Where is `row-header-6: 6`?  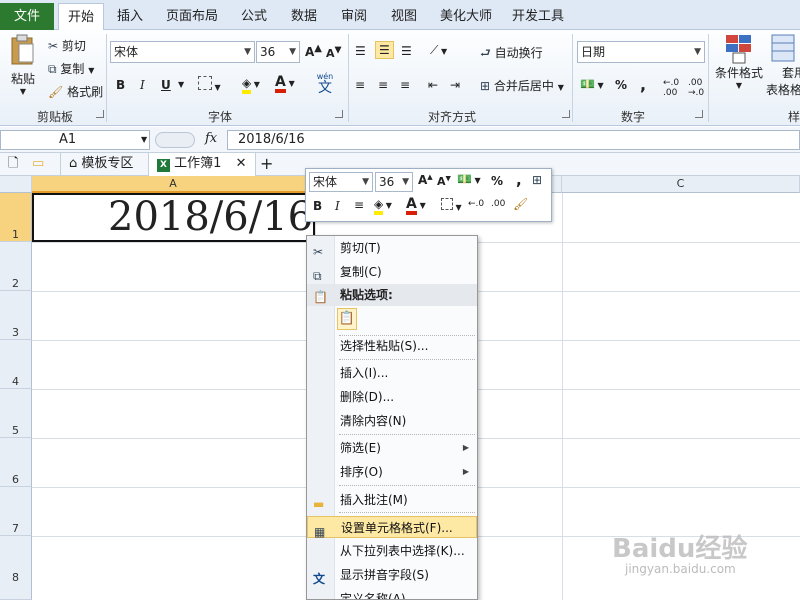 row-header-6: 6 is located at coordinates (16, 462).